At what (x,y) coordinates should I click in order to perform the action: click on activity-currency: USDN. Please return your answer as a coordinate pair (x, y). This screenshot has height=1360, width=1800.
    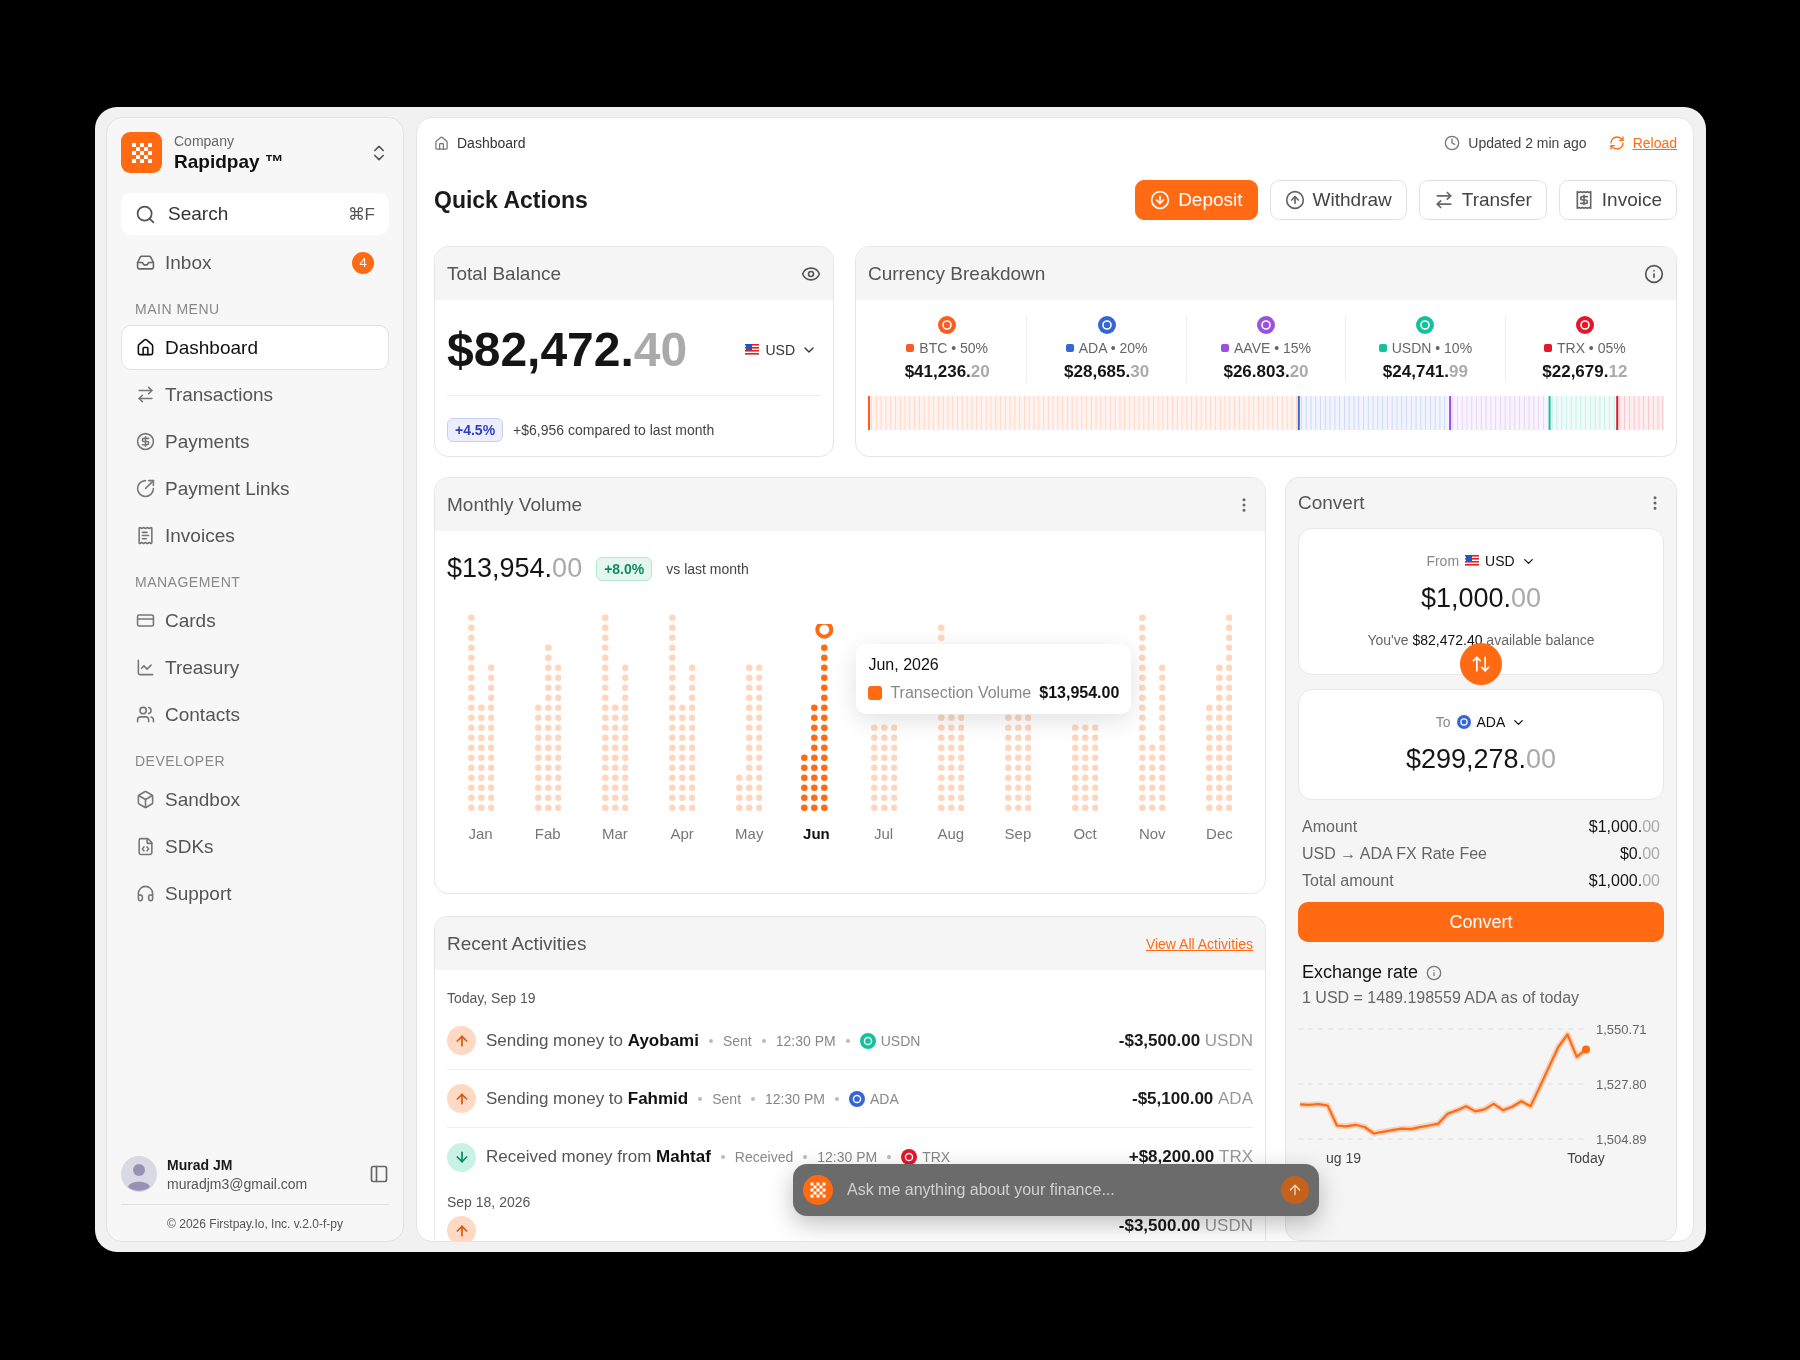
    Looking at the image, I should click on (900, 1040).